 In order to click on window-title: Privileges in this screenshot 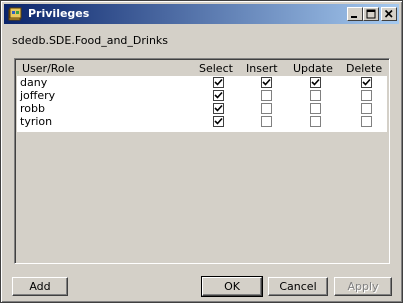, I will do `click(59, 13)`.